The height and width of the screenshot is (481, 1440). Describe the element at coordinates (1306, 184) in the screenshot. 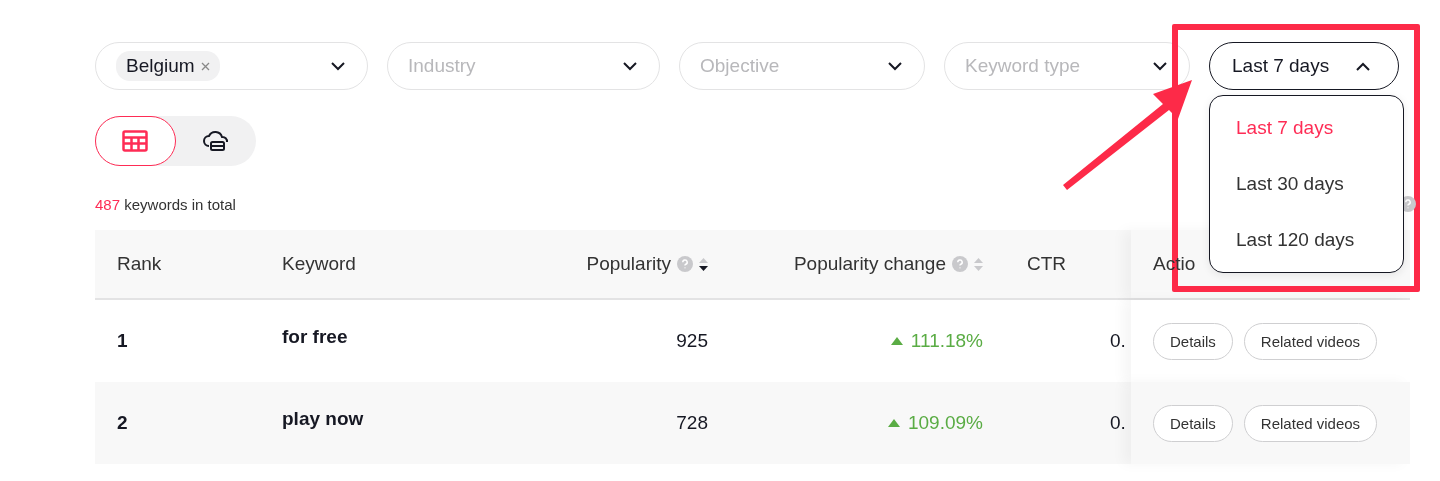

I see `menu-option: Last 30 days` at that location.